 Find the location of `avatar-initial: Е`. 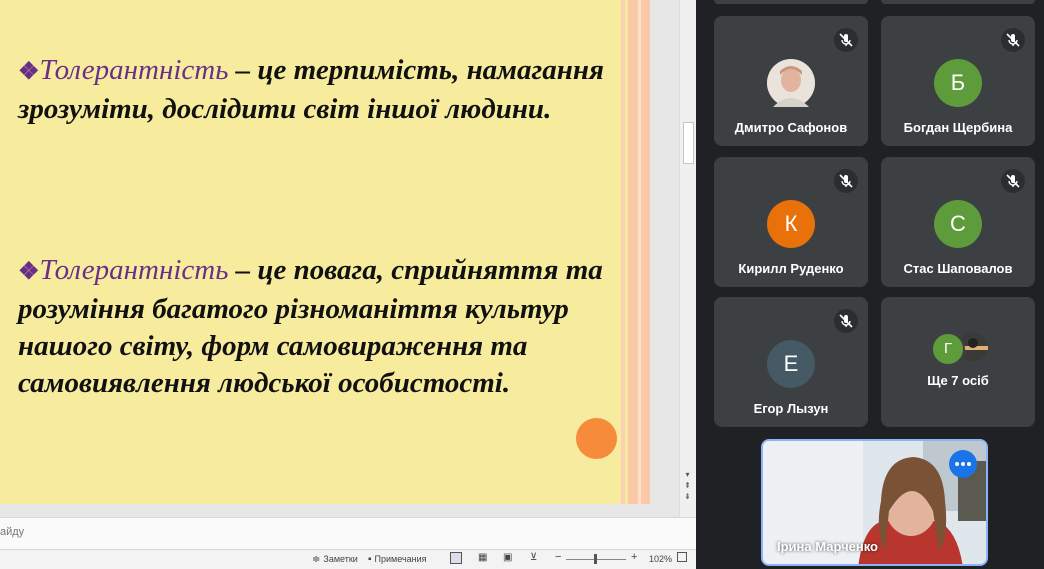

avatar-initial: Е is located at coordinates (791, 364).